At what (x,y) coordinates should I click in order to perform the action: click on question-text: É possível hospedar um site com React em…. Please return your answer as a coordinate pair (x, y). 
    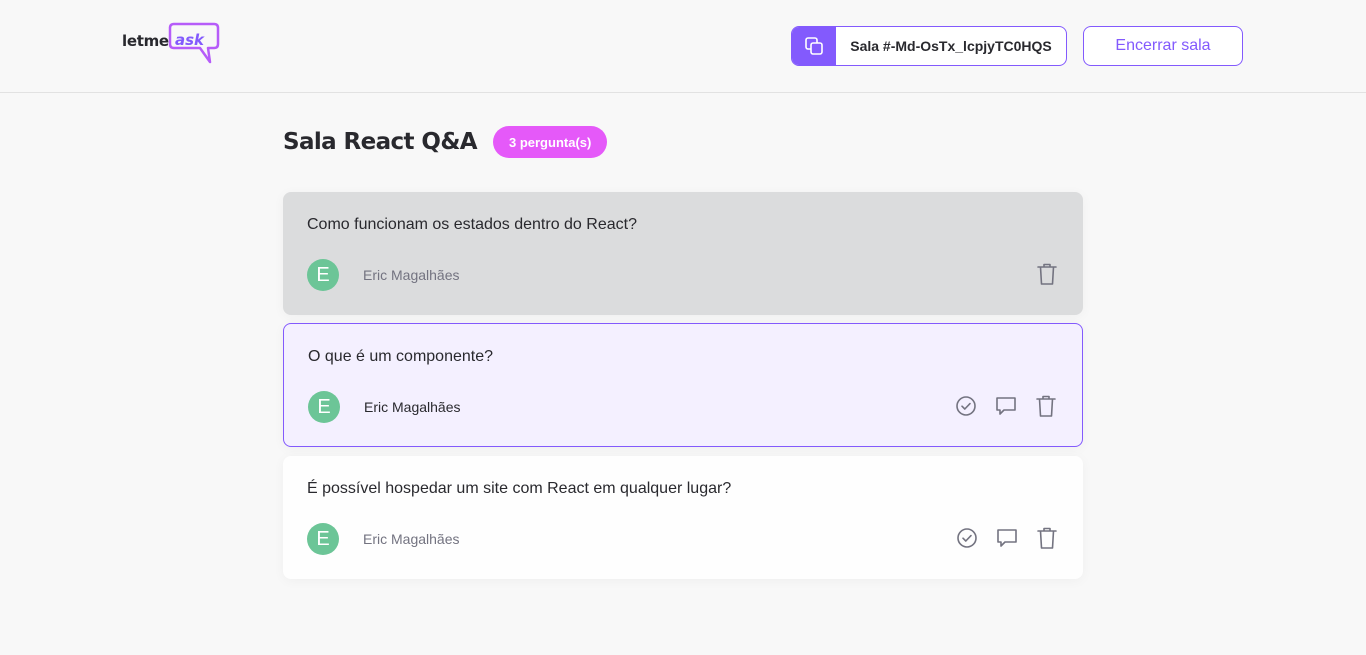
    Looking at the image, I should click on (519, 488).